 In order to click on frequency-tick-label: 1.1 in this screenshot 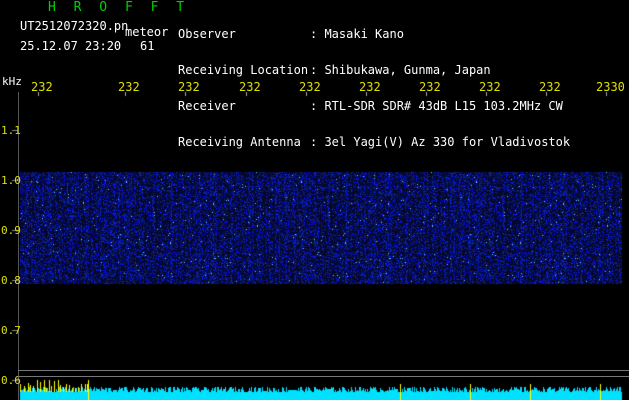, I will do `click(11, 130)`.